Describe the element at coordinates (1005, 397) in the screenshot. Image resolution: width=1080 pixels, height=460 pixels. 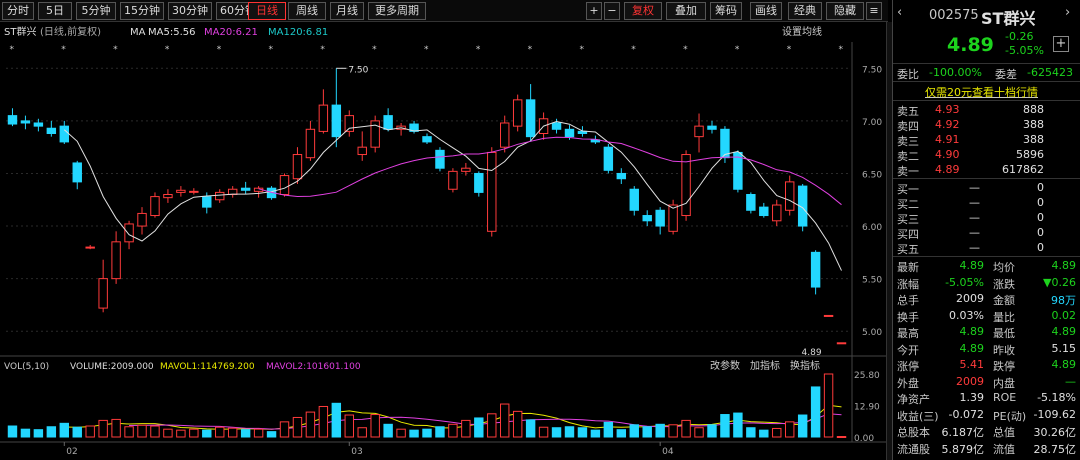
I see `stat-row-label2: ROE` at that location.